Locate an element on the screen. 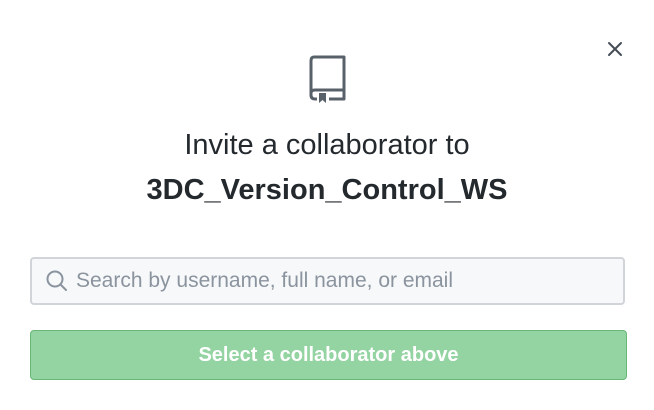  repo-book-icon is located at coordinates (327, 79).